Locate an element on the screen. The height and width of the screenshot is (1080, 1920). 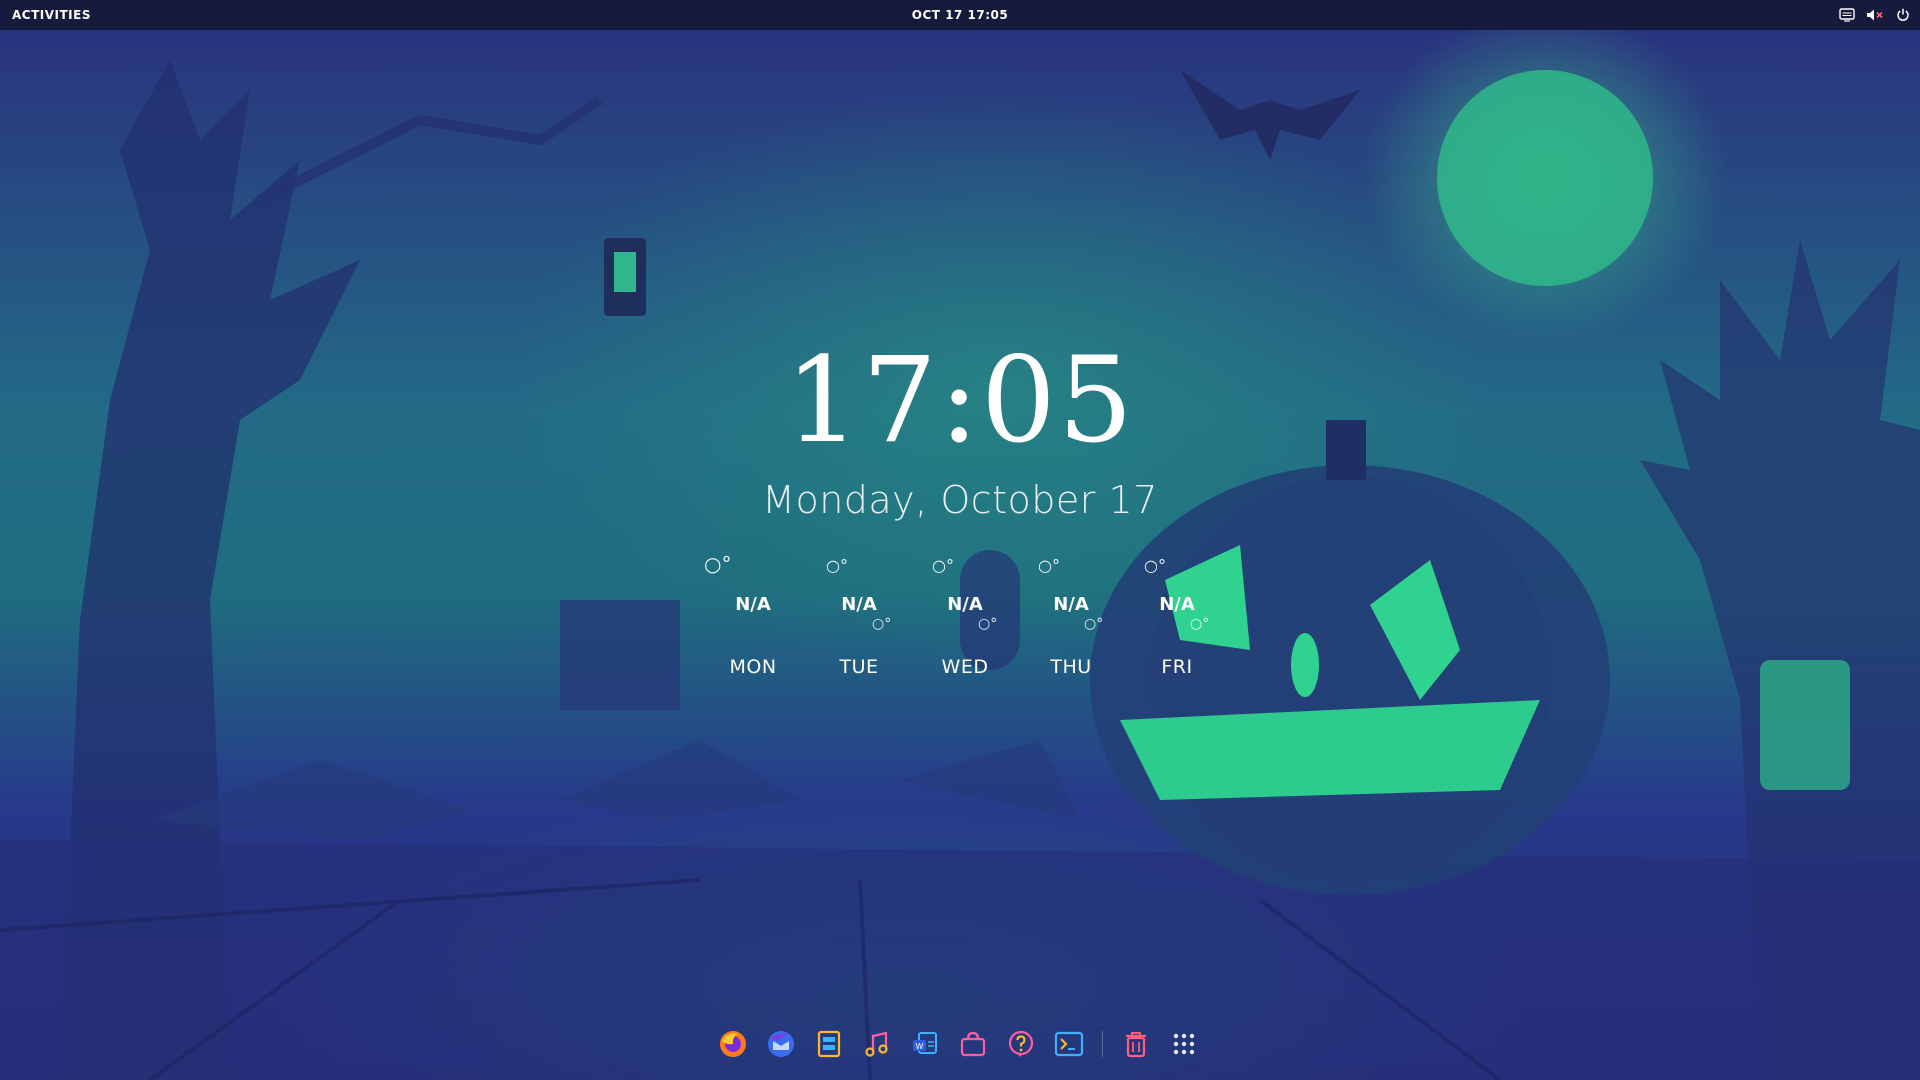
datetime-label: OCT 17 17:05 is located at coordinates (960, 15).